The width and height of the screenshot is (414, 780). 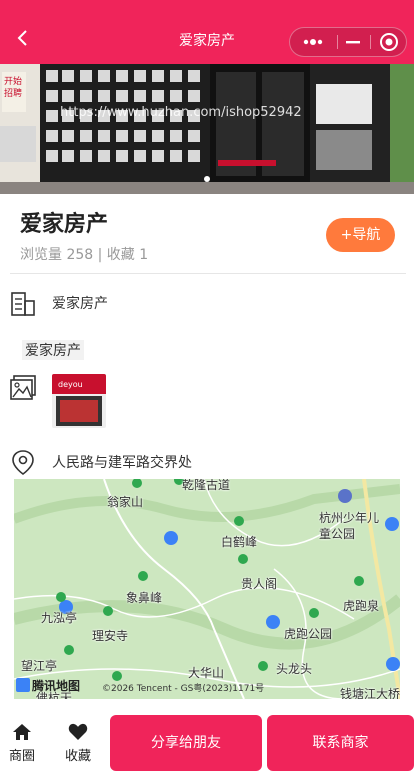 What do you see at coordinates (340, 743) in the screenshot?
I see `contact-merchant-button: 联系商家` at bounding box center [340, 743].